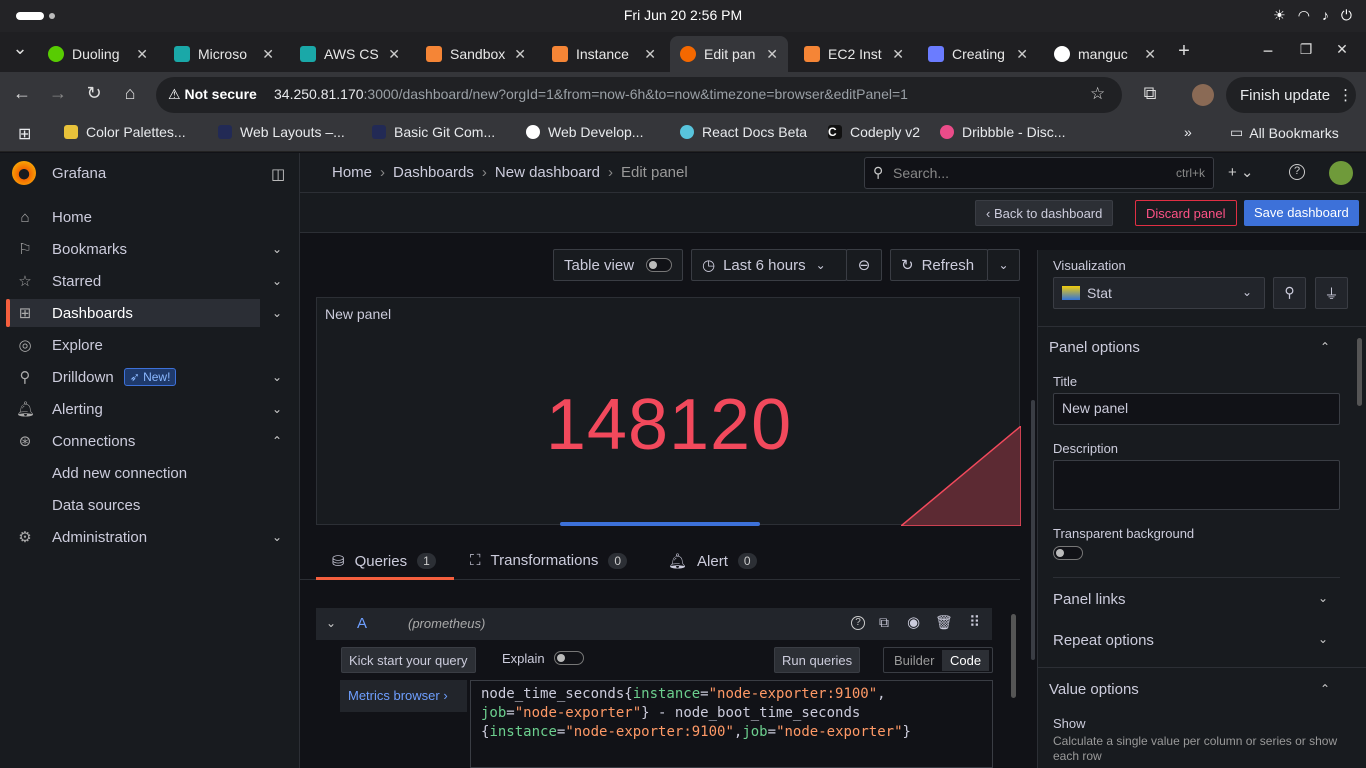  I want to click on apps-grid-icon: ⊞, so click(24, 134).